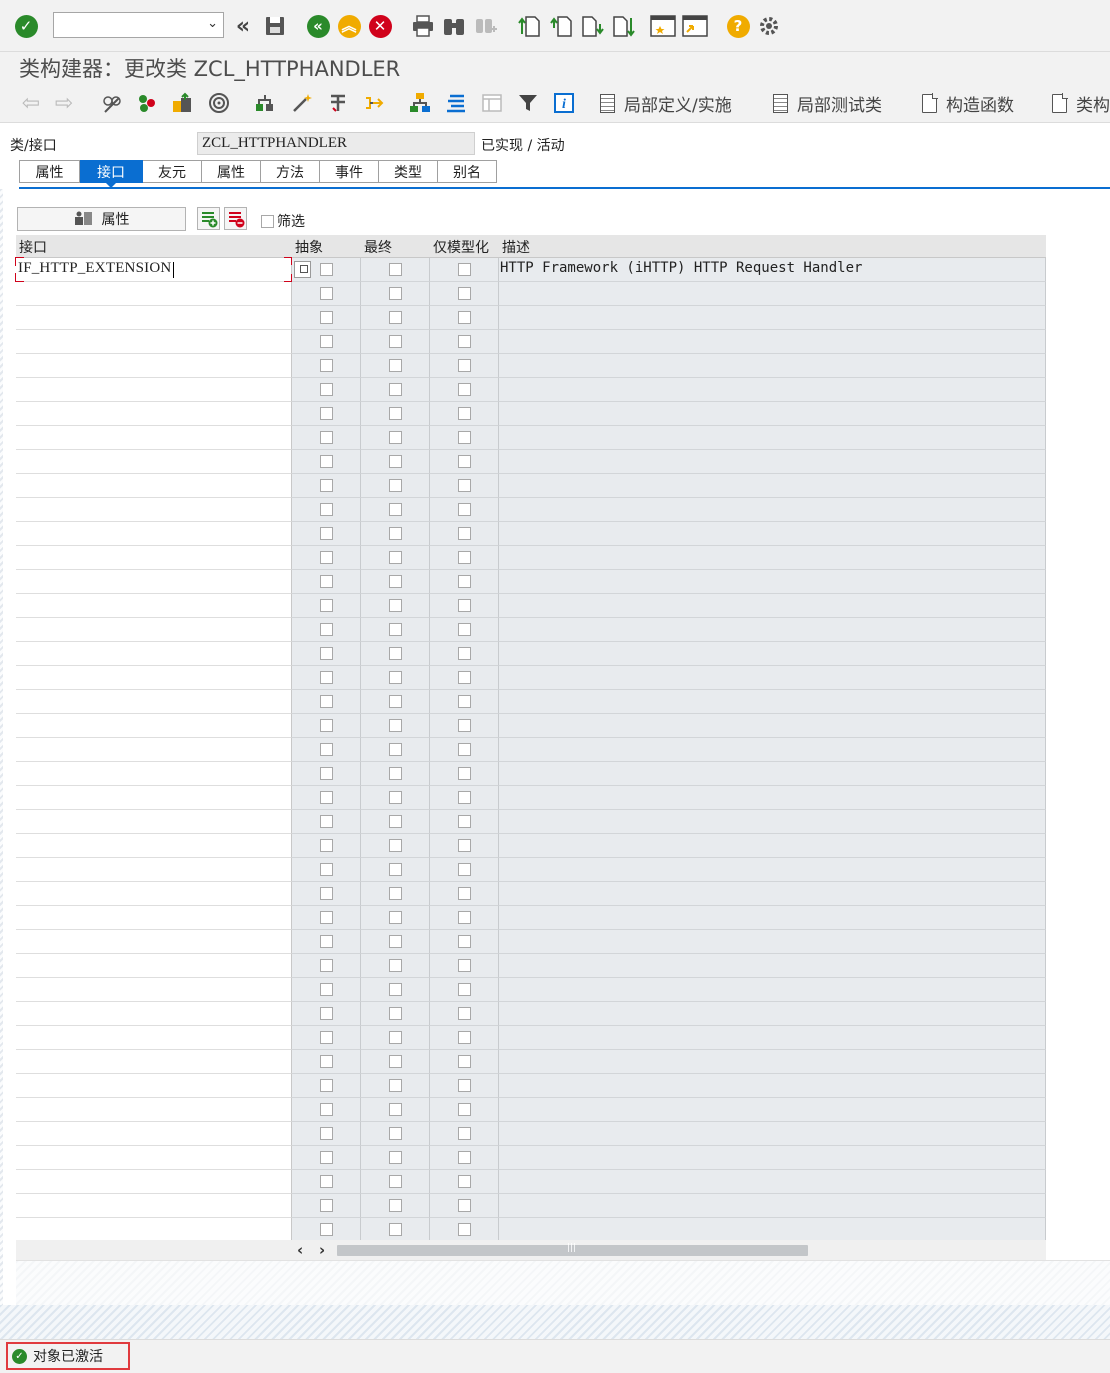 This screenshot has height=1373, width=1110. I want to click on tab-interfaces: 接口, so click(111, 174).